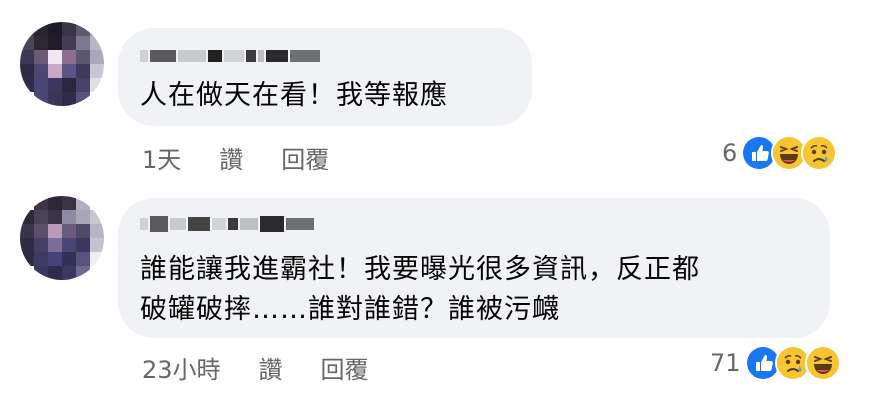  Describe the element at coordinates (822, 363) in the screenshot. I see `haha-icon` at that location.